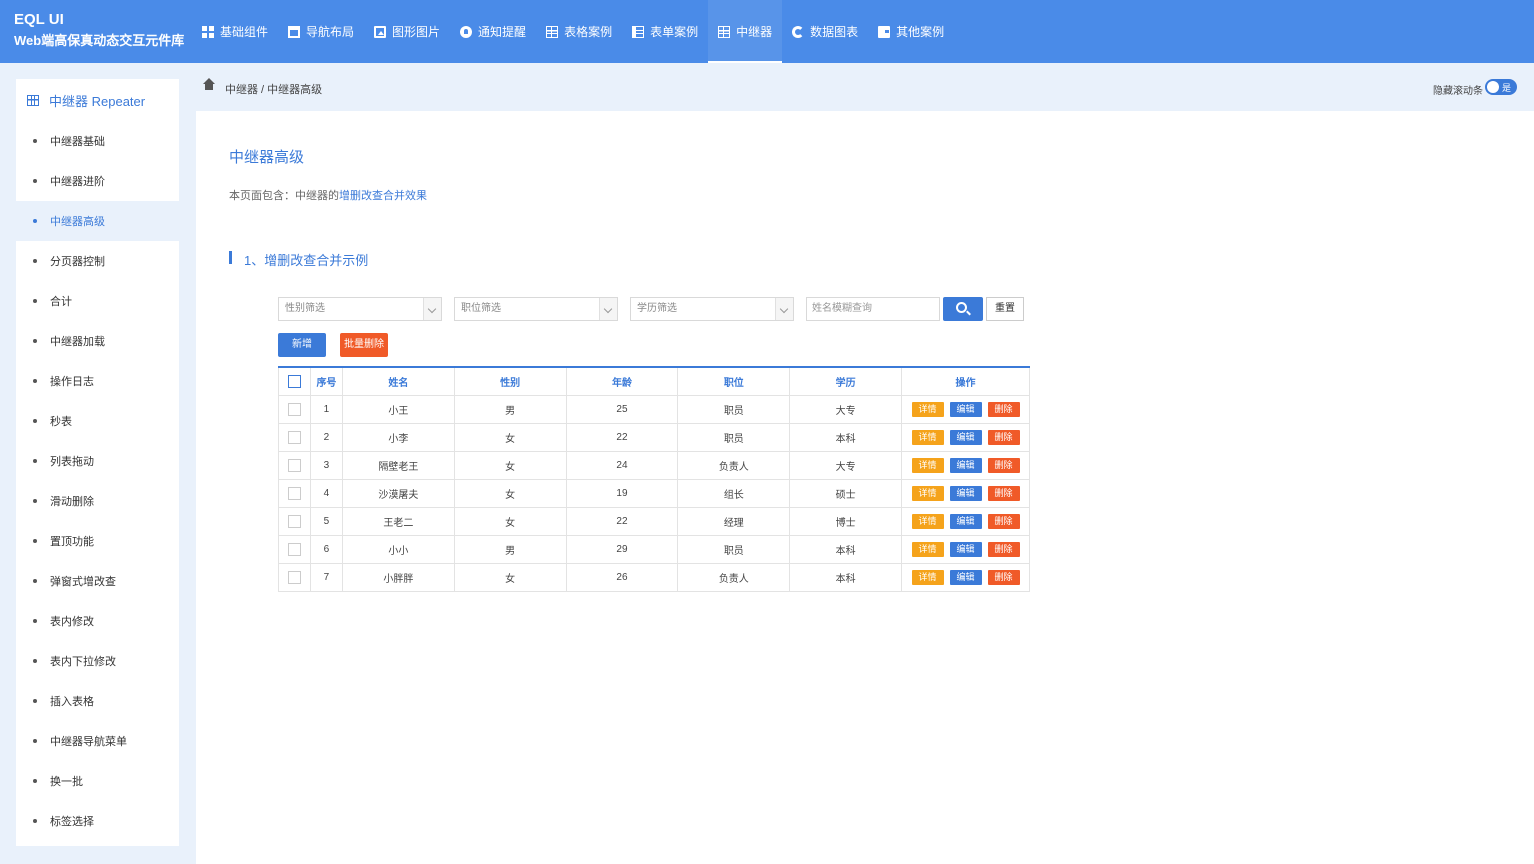 This screenshot has width=1534, height=864. What do you see at coordinates (579, 31) in the screenshot?
I see `nav-item-5: 表格案例` at bounding box center [579, 31].